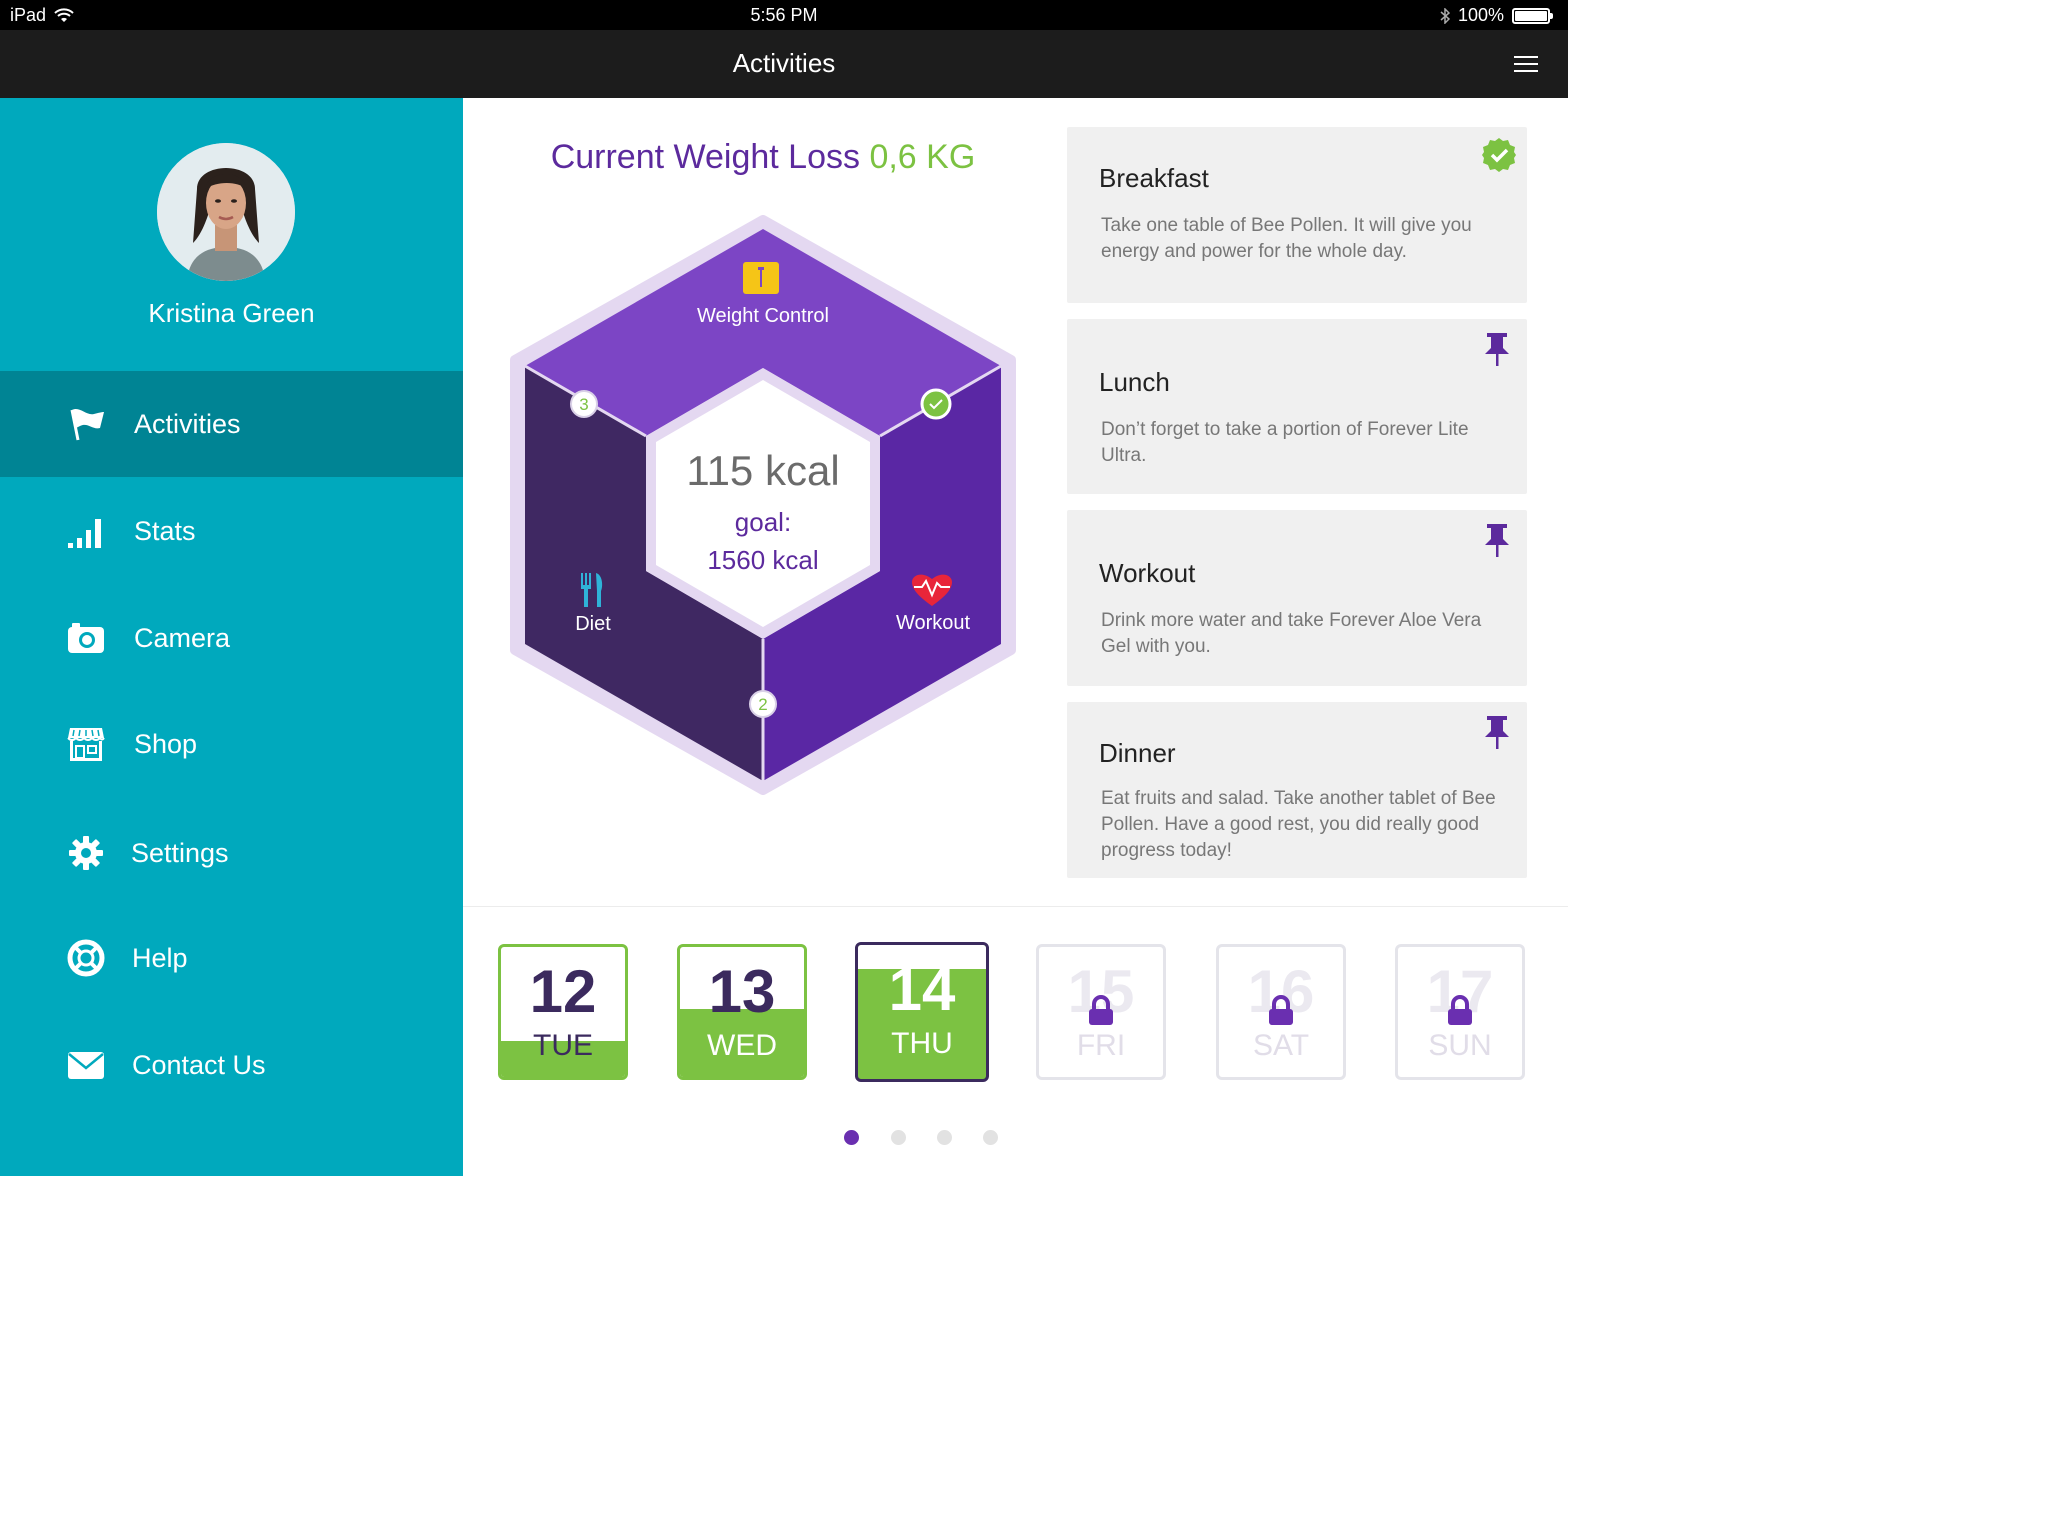 The width and height of the screenshot is (2048, 1536). What do you see at coordinates (936, 404) in the screenshot?
I see `badge-check` at bounding box center [936, 404].